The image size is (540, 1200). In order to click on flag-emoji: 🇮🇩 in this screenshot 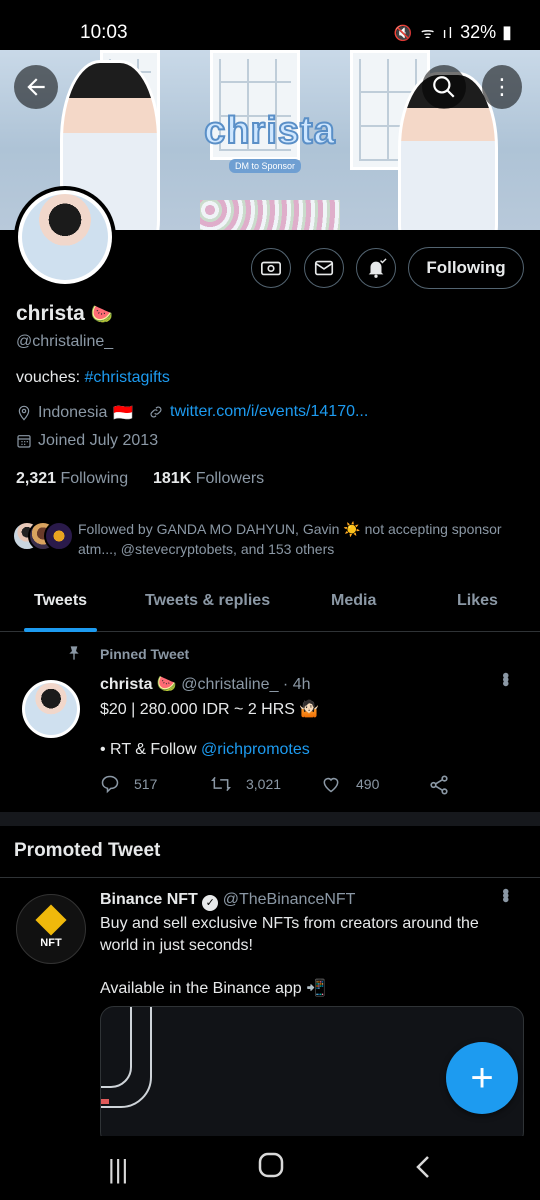, I will do `click(123, 413)`.